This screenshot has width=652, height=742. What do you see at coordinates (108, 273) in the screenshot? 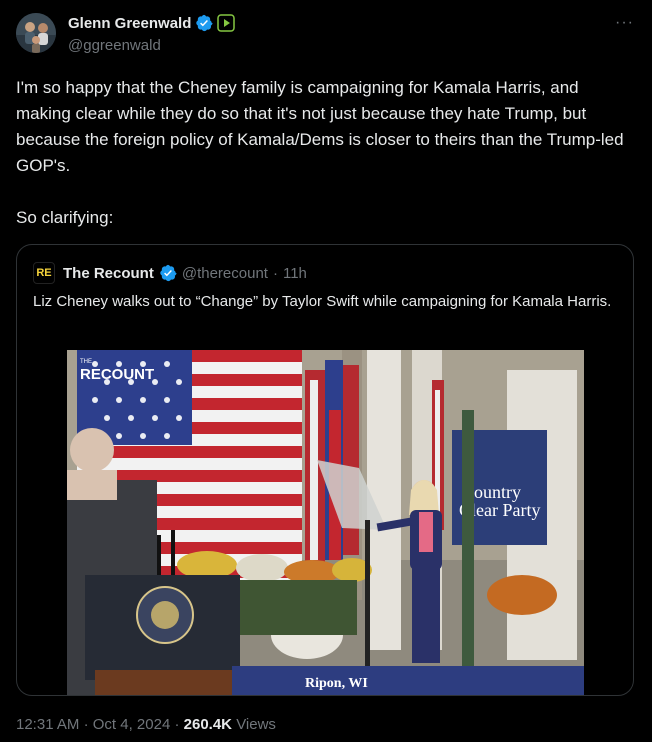
I see `quoted-author-name: The Recount` at bounding box center [108, 273].